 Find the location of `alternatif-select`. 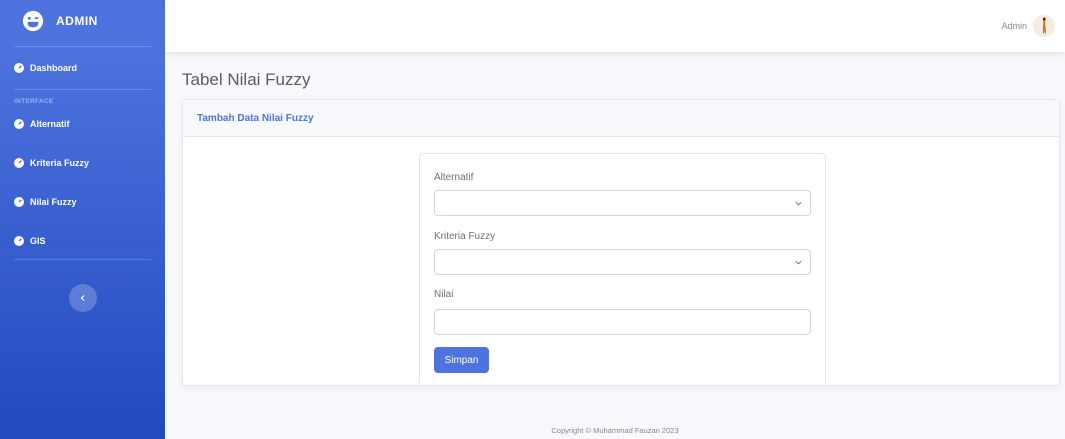

alternatif-select is located at coordinates (622, 203).